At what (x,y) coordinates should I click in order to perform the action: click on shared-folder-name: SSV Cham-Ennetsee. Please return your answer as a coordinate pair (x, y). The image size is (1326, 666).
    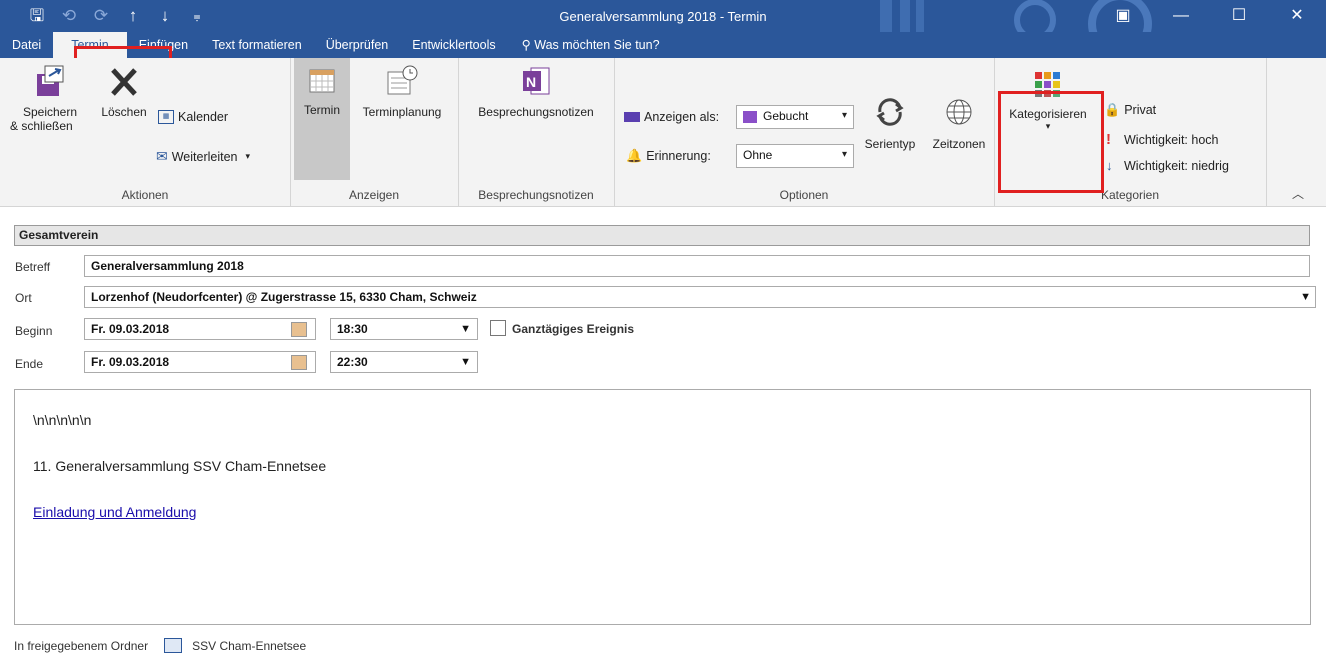
    Looking at the image, I should click on (249, 646).